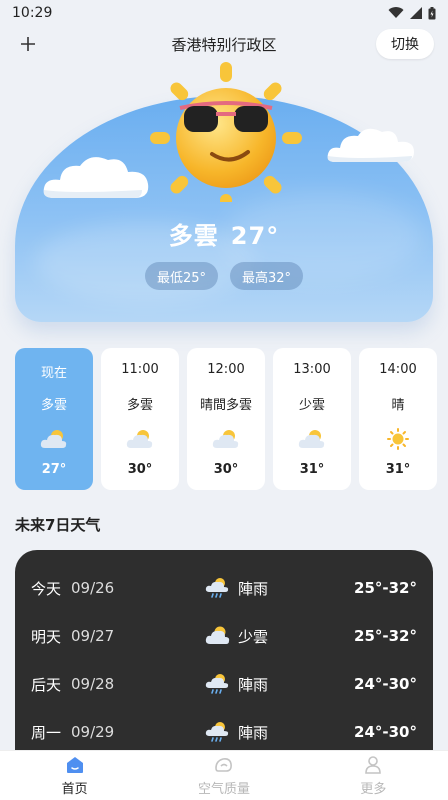 Image resolution: width=448 pixels, height=800 pixels. Describe the element at coordinates (267, 276) in the screenshot. I see `max-temp-pill: 最高32°` at that location.